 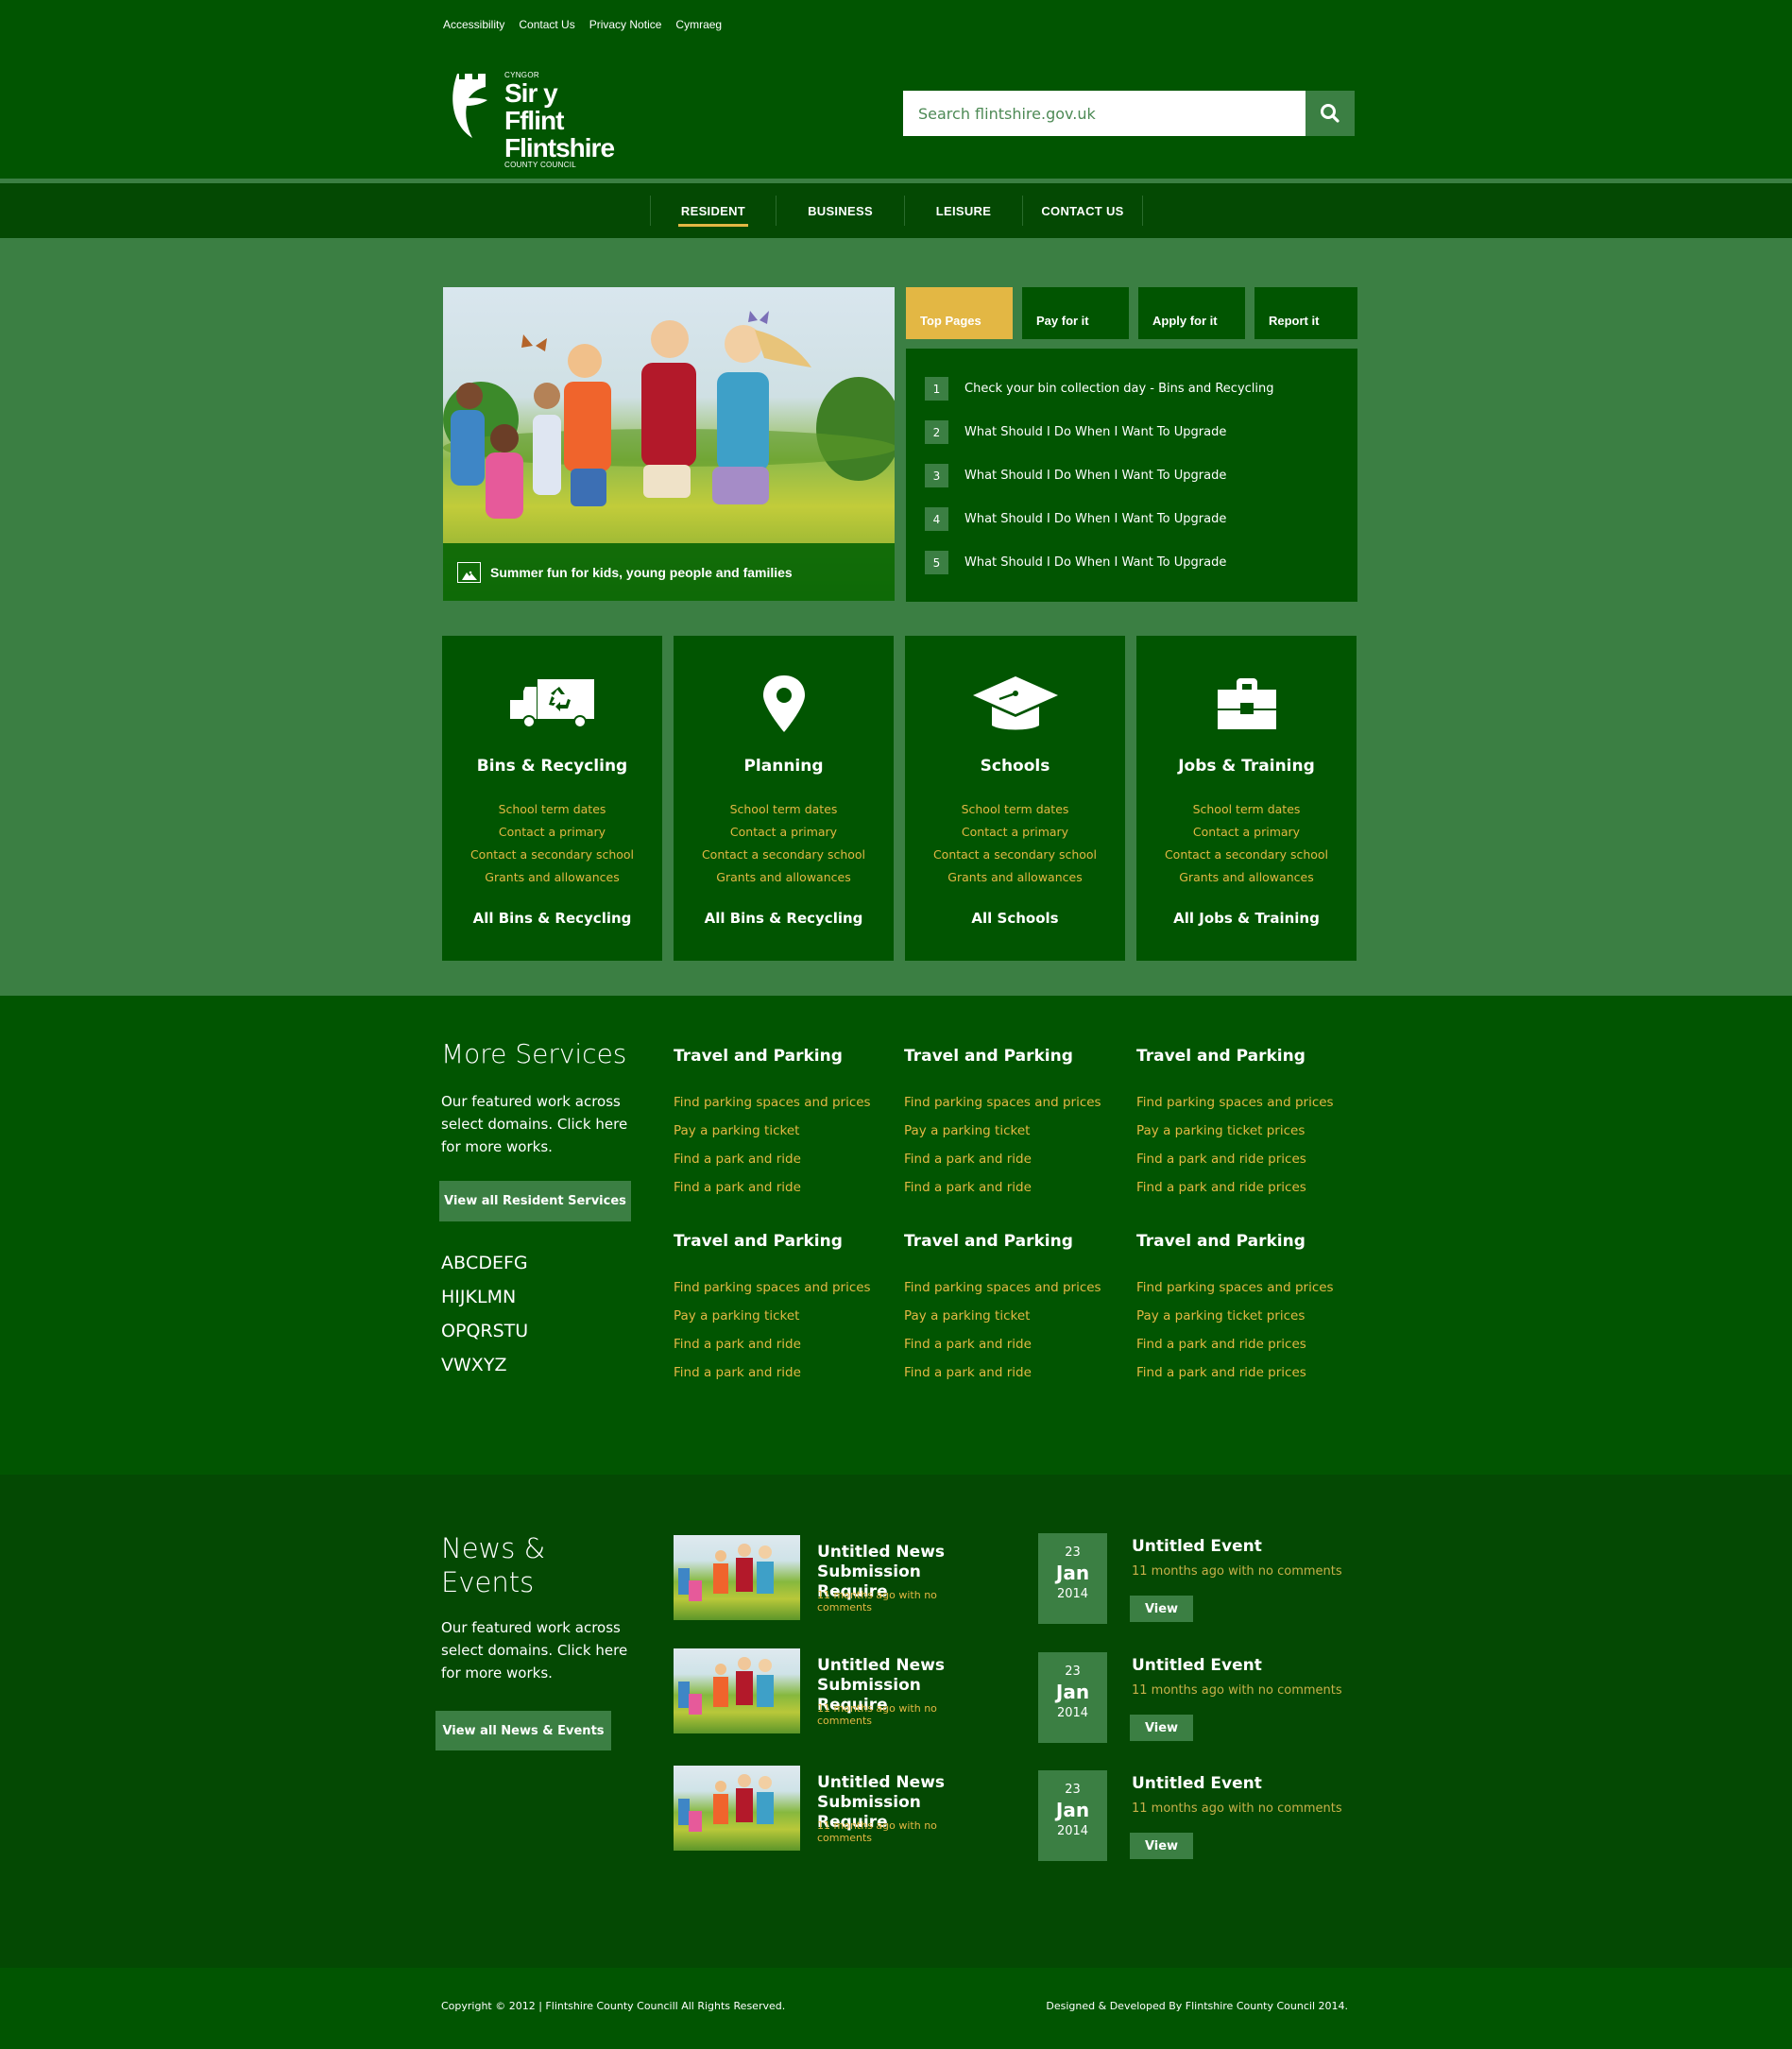 What do you see at coordinates (460, 1331) in the screenshot?
I see `a-z-letter: P` at bounding box center [460, 1331].